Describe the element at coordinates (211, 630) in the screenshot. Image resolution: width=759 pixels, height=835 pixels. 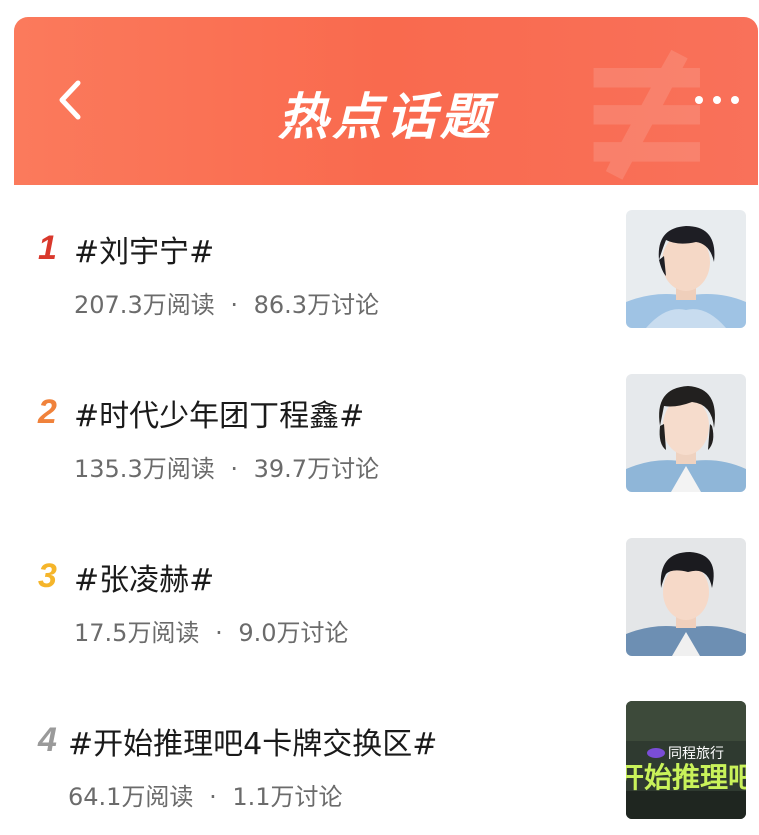
I see `topic-stats: 17.5万阅读 · 9.0万讨论` at that location.